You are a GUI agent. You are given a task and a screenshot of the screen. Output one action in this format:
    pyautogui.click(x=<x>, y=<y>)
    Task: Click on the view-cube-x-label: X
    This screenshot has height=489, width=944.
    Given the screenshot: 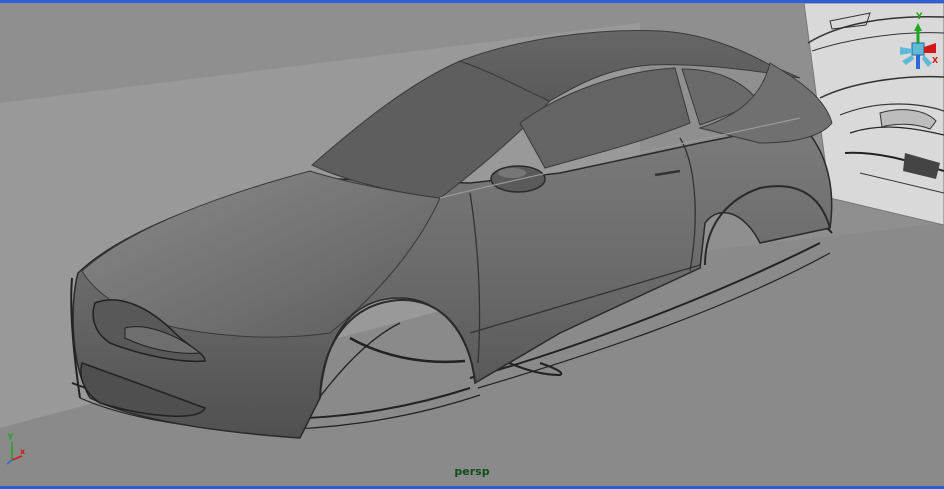 What is the action you would take?
    pyautogui.click(x=935, y=60)
    